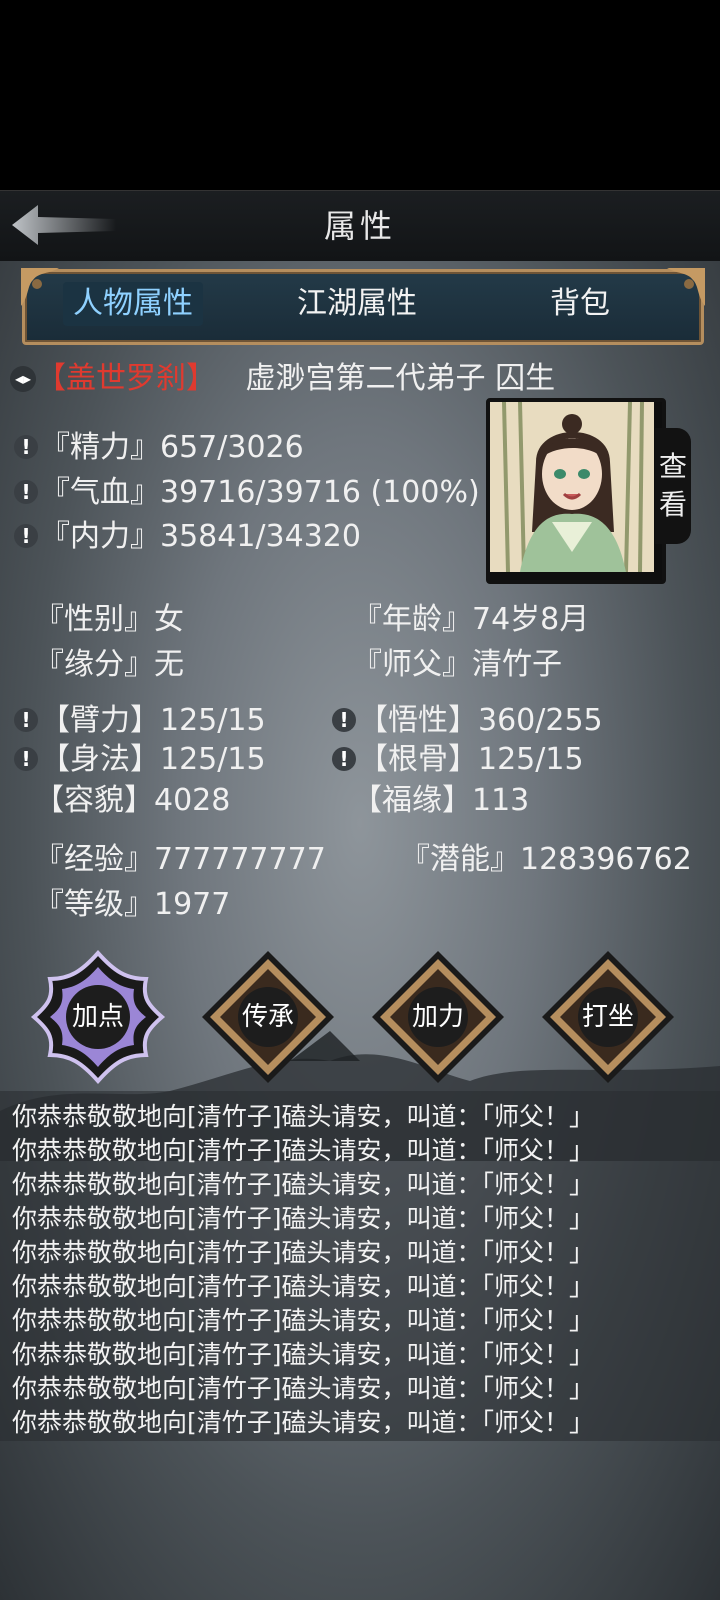 The width and height of the screenshot is (720, 1600). Describe the element at coordinates (501, 800) in the screenshot. I see `luck-value: 113` at that location.